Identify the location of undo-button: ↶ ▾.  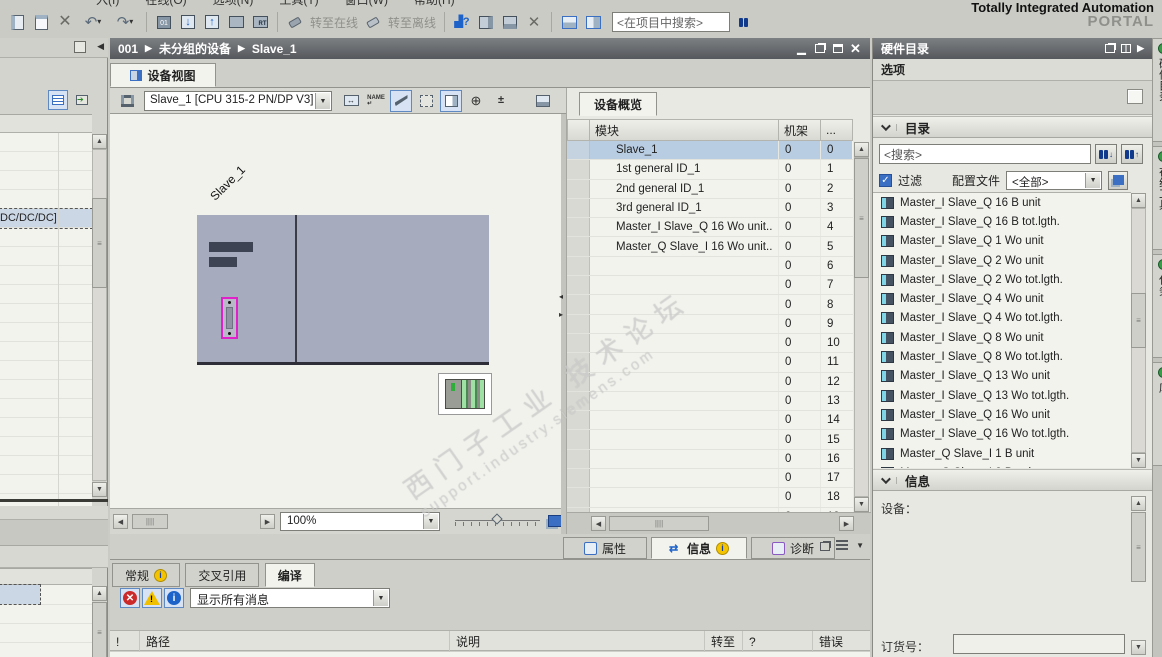
(93, 22).